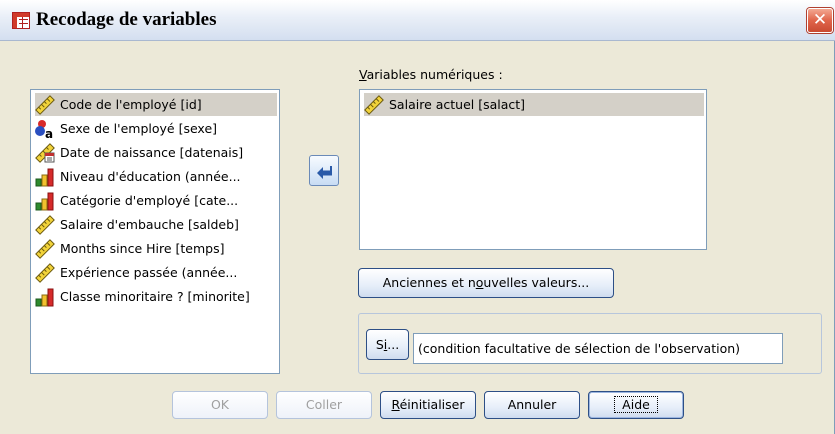  Describe the element at coordinates (131, 104) in the screenshot. I see `source-variable-item-label: Code de l'employé [id]` at that location.